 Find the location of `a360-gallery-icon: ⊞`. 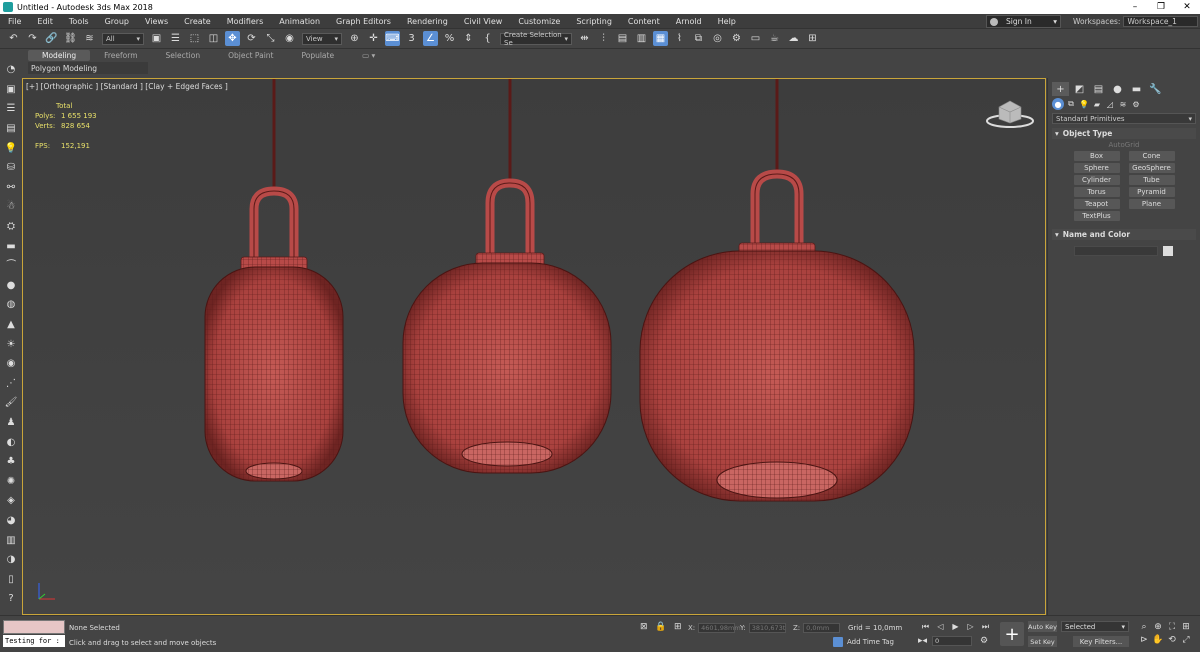

a360-gallery-icon: ⊞ is located at coordinates (812, 38).